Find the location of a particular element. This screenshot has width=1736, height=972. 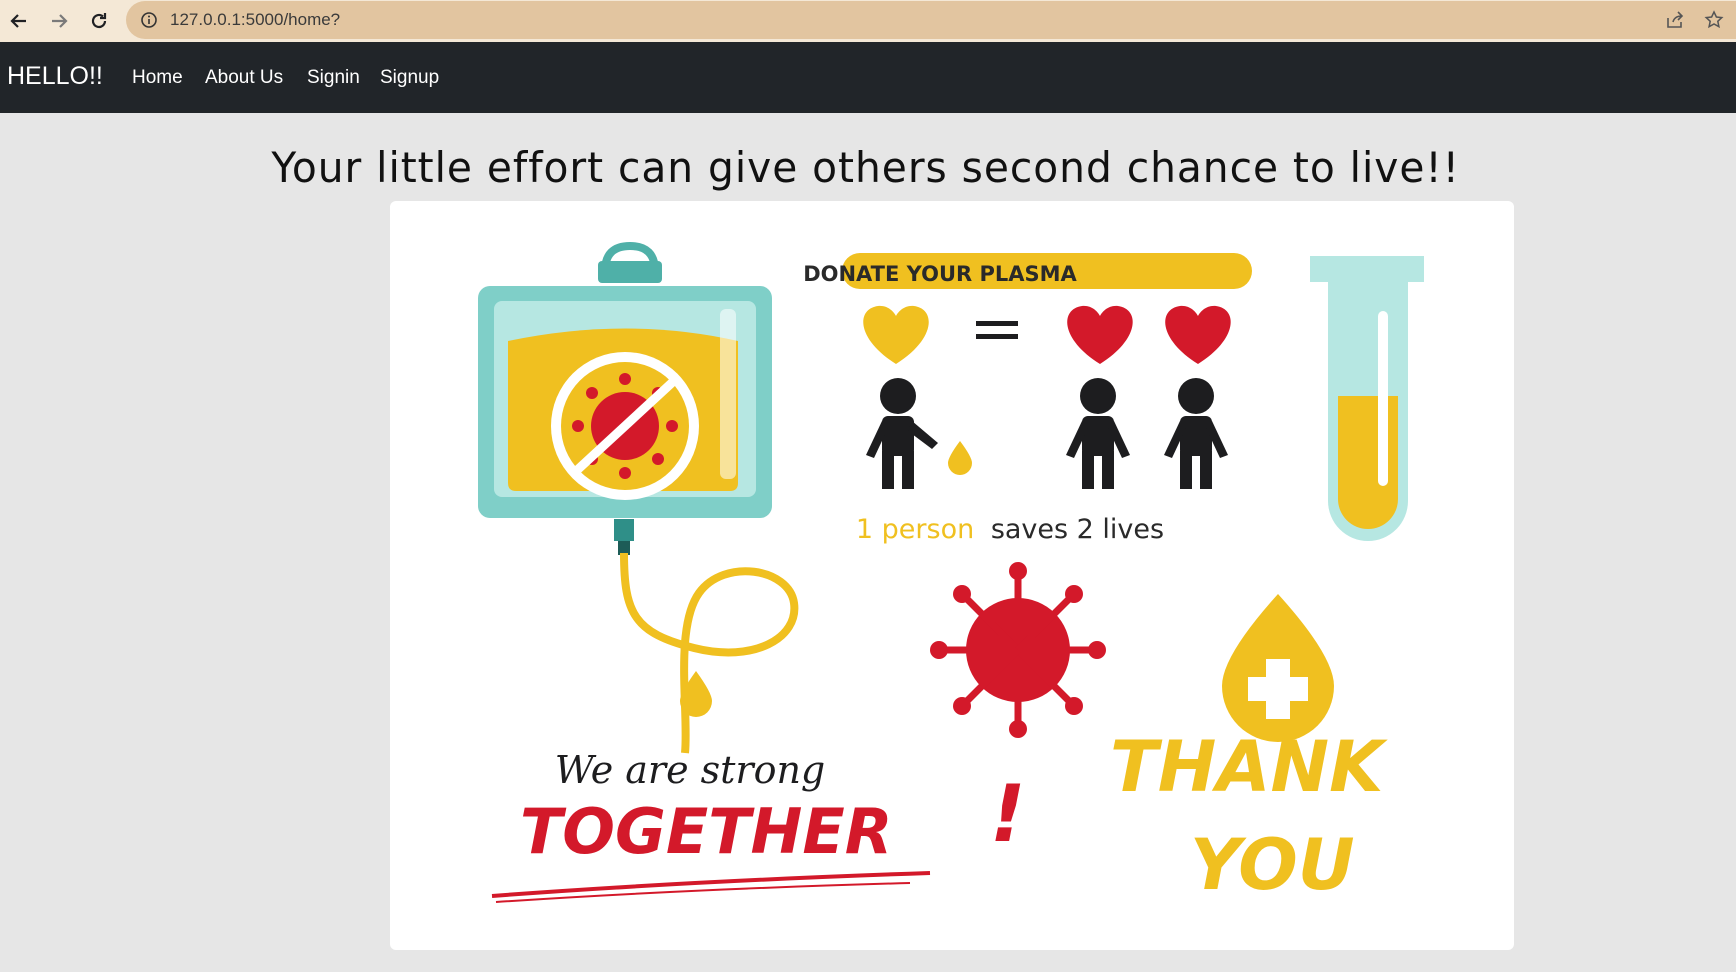

thank-text: THANK is located at coordinates (1249, 767).